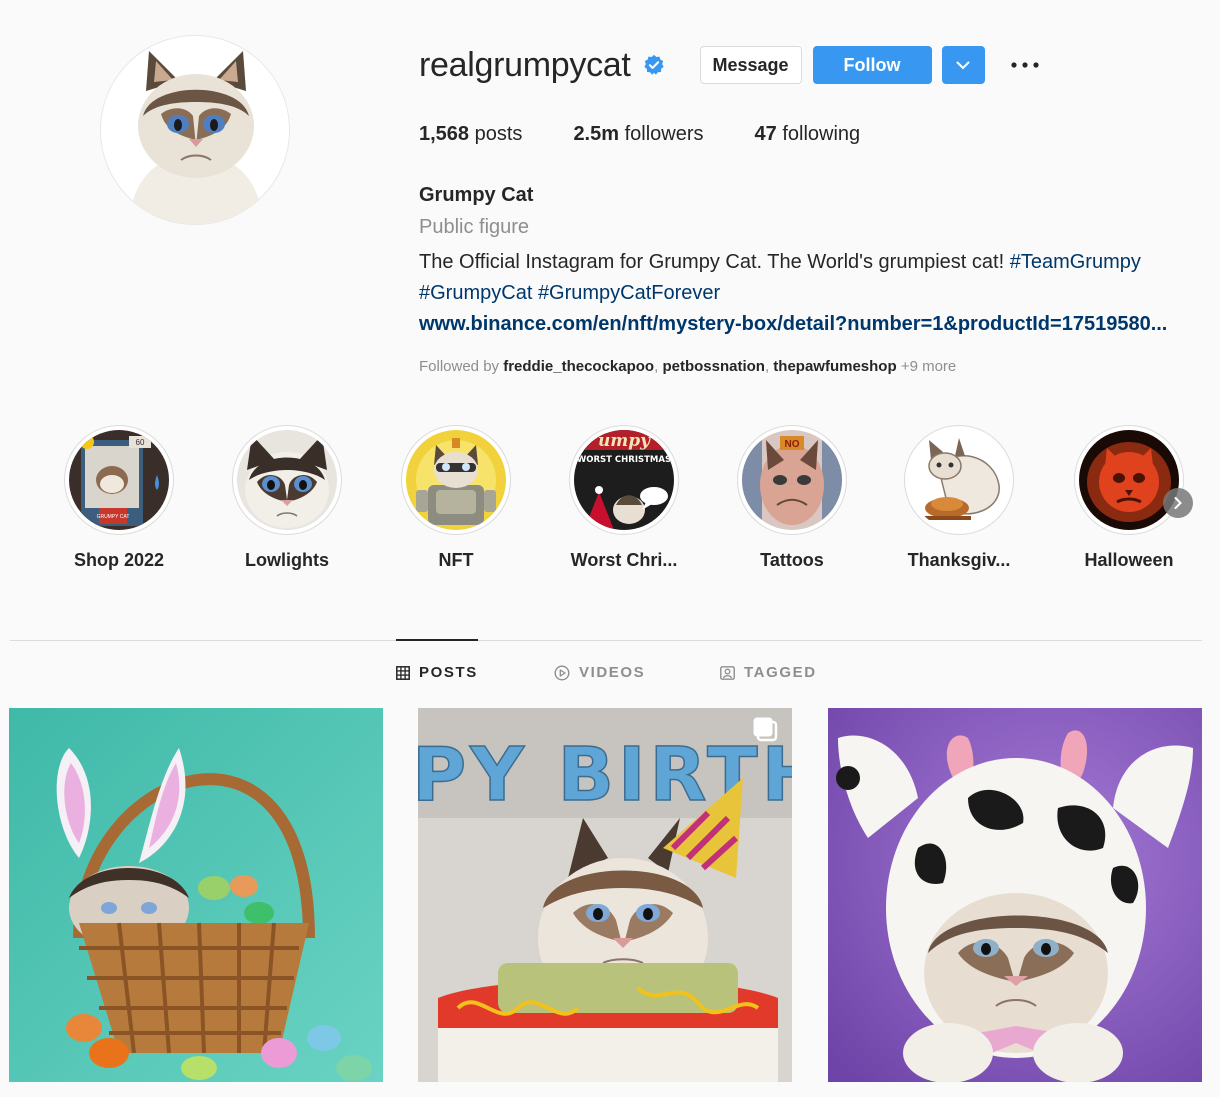 Image resolution: width=1220 pixels, height=1097 pixels. What do you see at coordinates (119, 560) in the screenshot?
I see `highlight-label: Shop 2022` at bounding box center [119, 560].